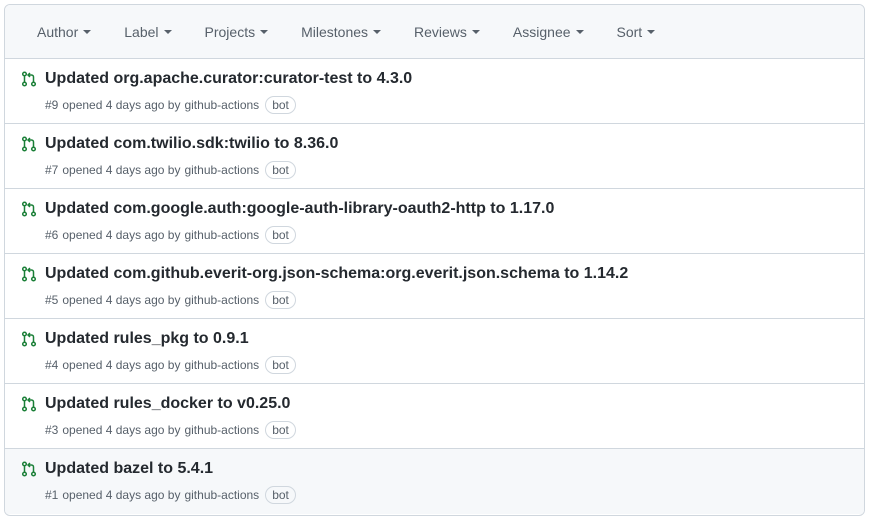  What do you see at coordinates (191, 144) in the screenshot?
I see `pull-request-title: Updated com.twilio.sdk:twilio to 8.36.0` at bounding box center [191, 144].